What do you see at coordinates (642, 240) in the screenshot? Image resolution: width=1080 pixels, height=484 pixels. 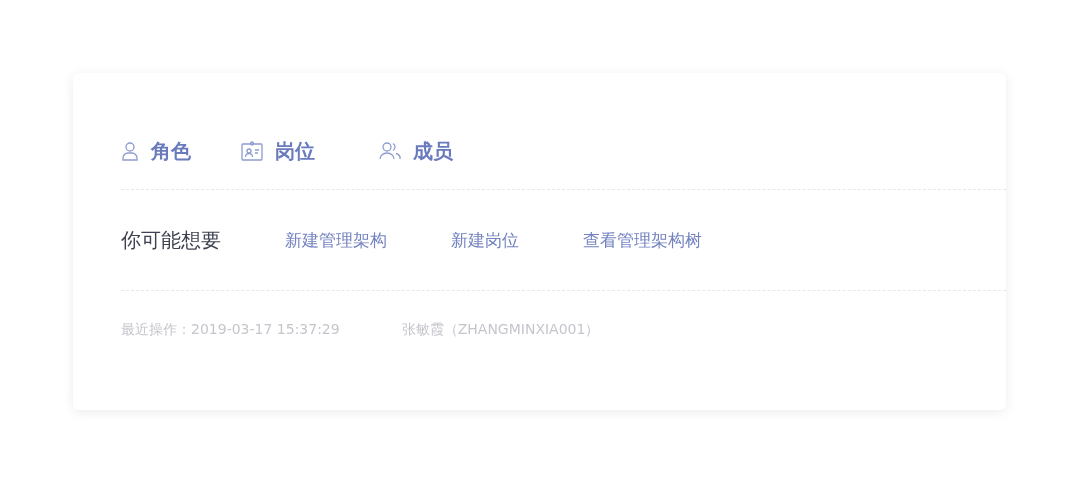 I see `action-link: 查看管理架构树` at bounding box center [642, 240].